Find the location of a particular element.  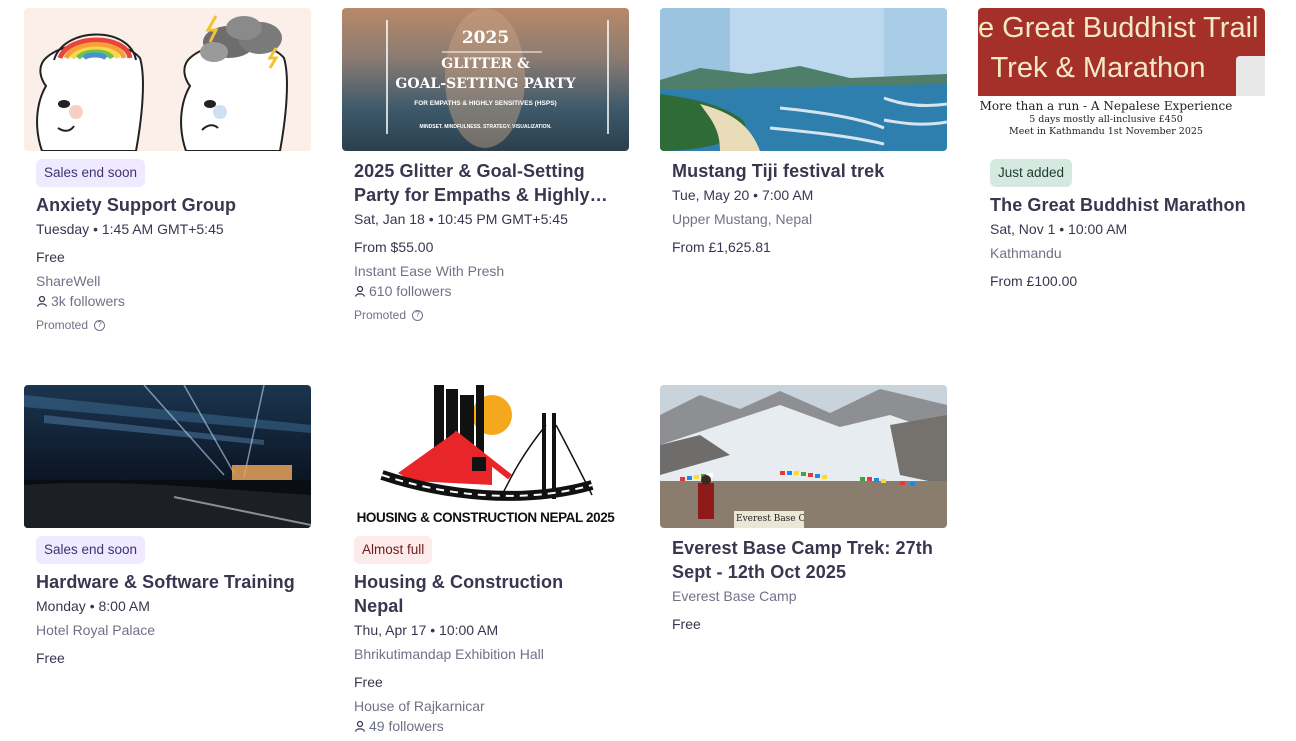

event-date: Monday • 8:00 AM is located at coordinates (93, 606).